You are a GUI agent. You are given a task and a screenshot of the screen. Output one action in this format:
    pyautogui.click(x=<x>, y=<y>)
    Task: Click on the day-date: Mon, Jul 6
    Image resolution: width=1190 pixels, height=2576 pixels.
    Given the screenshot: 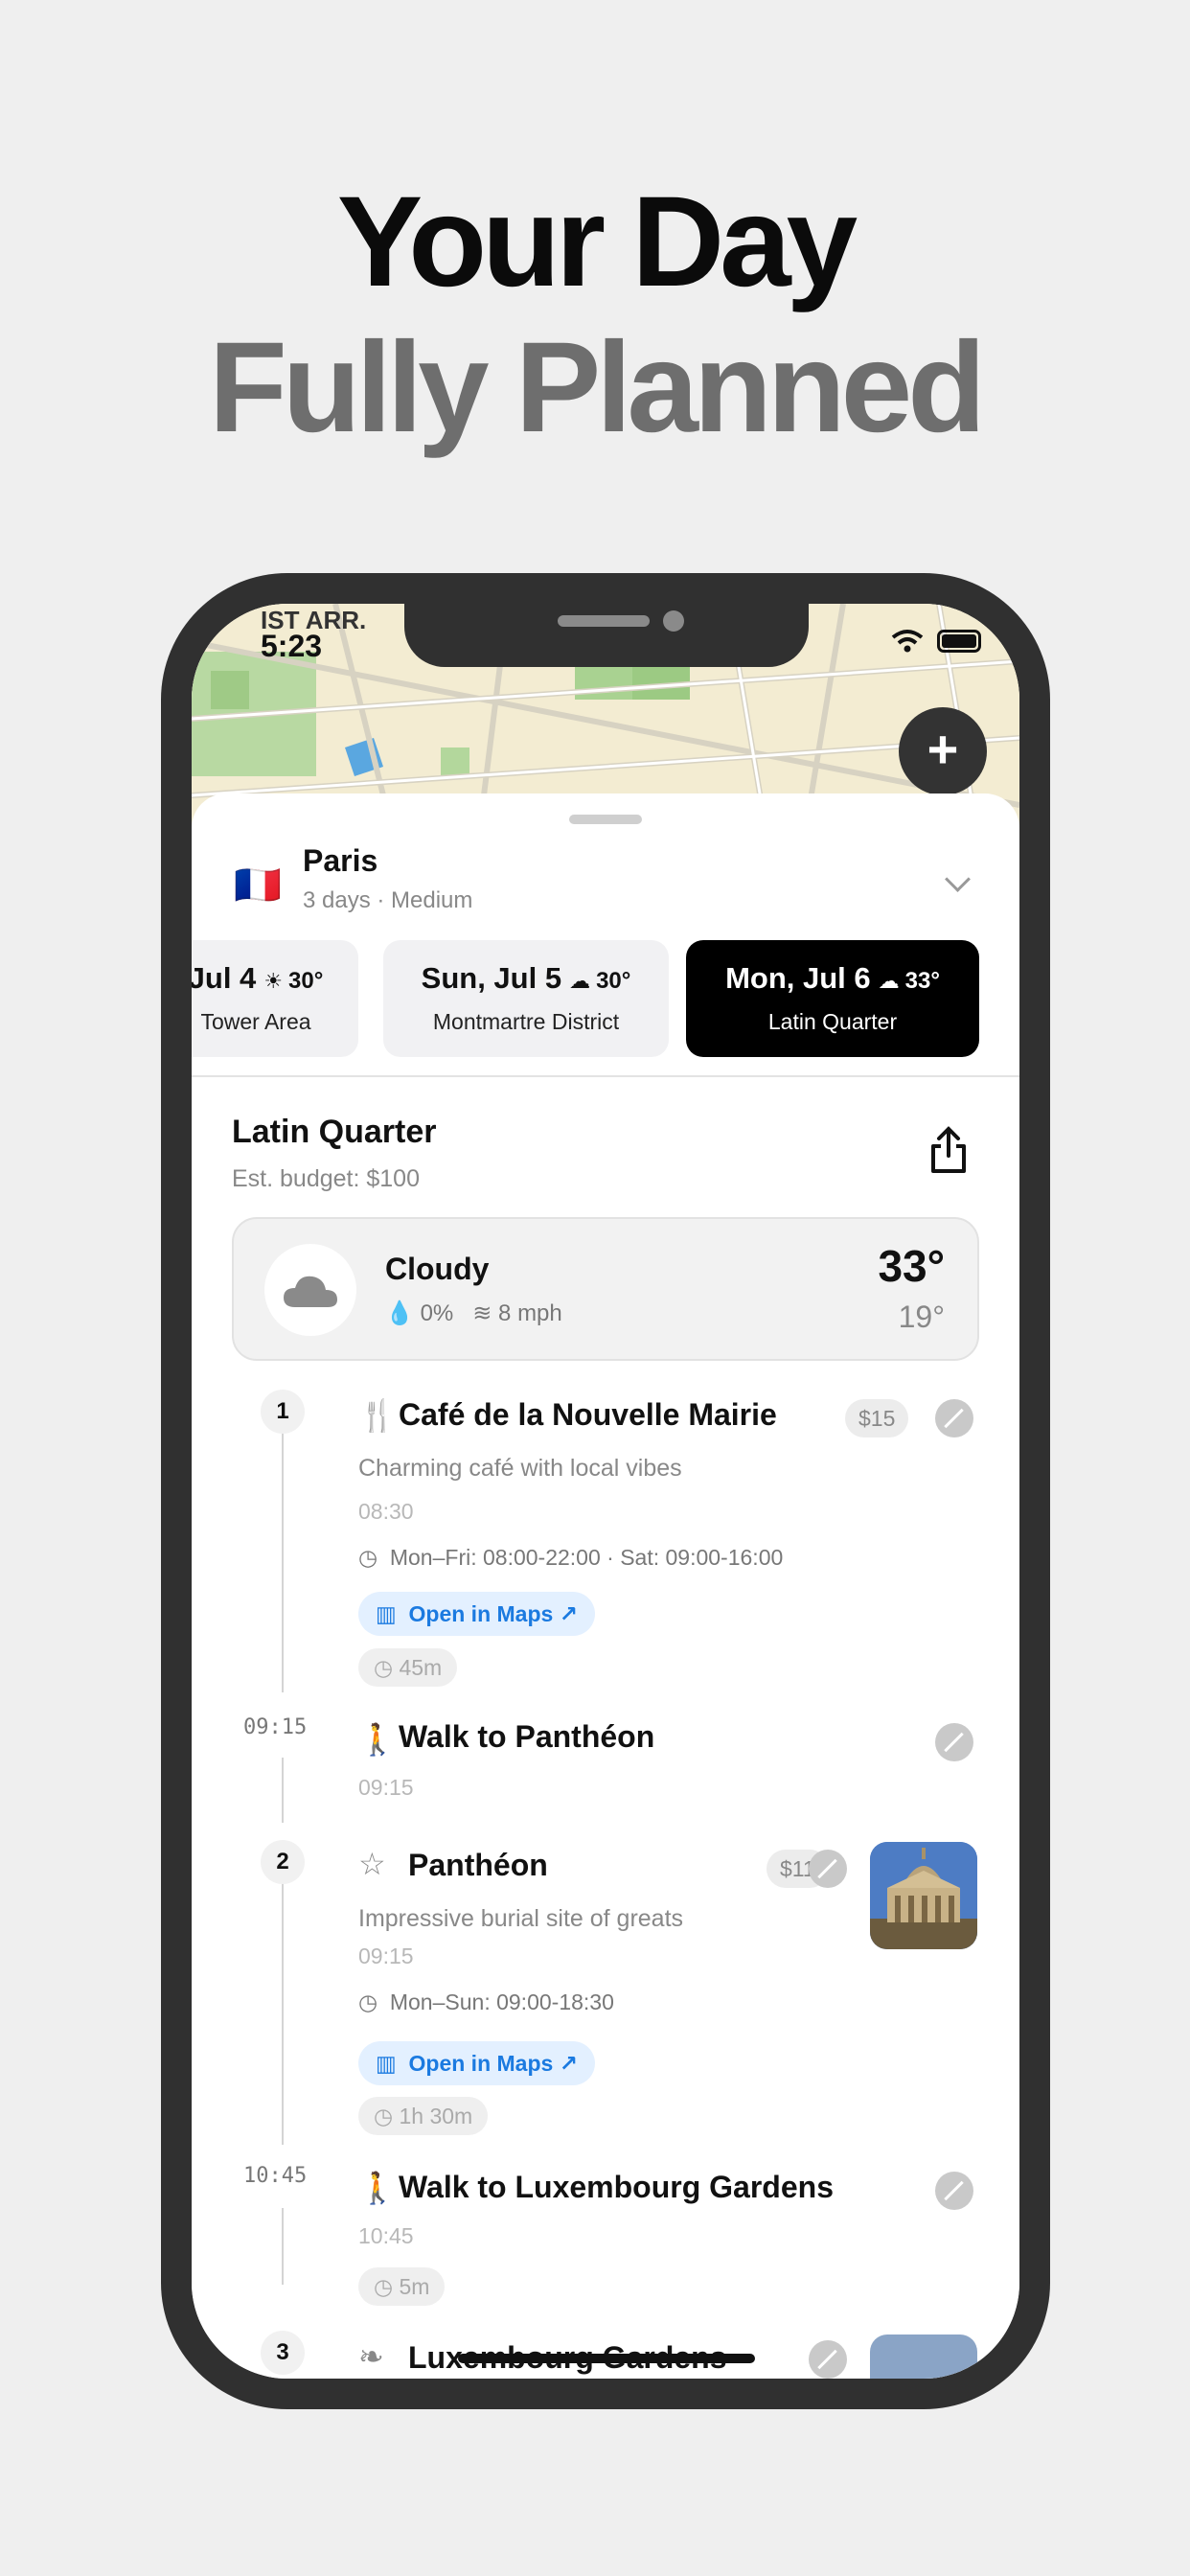 What is the action you would take?
    pyautogui.click(x=798, y=978)
    